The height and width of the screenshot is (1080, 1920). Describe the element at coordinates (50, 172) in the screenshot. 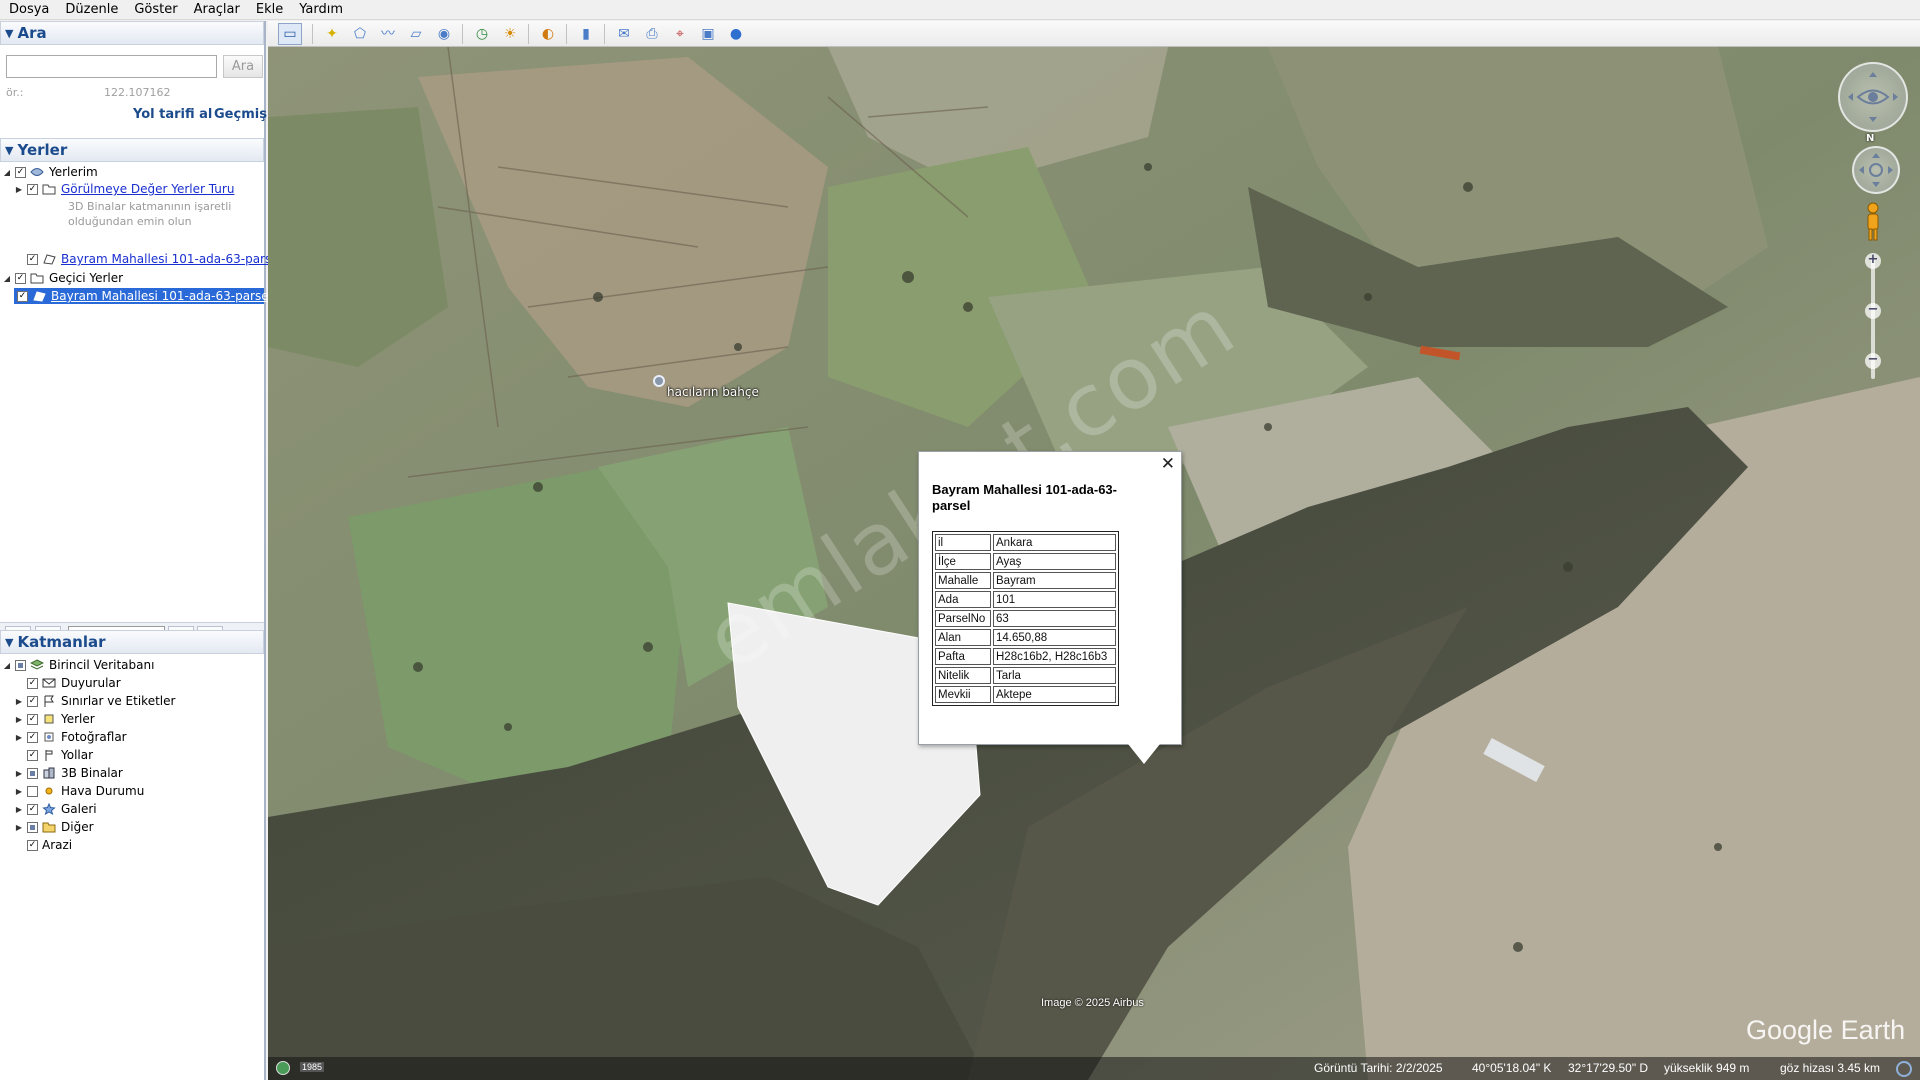

I see `tree-my-places: ◢ ✓ Yerlerim` at that location.